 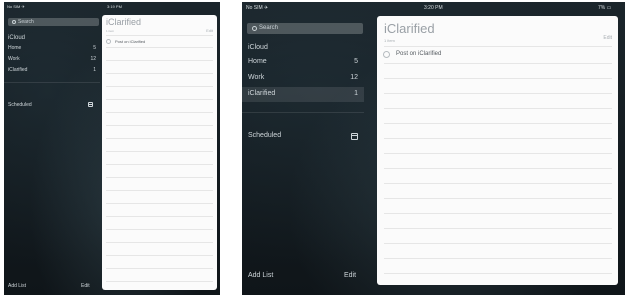 What do you see at coordinates (114, 6) in the screenshot?
I see `status-time: 3:19 PM` at bounding box center [114, 6].